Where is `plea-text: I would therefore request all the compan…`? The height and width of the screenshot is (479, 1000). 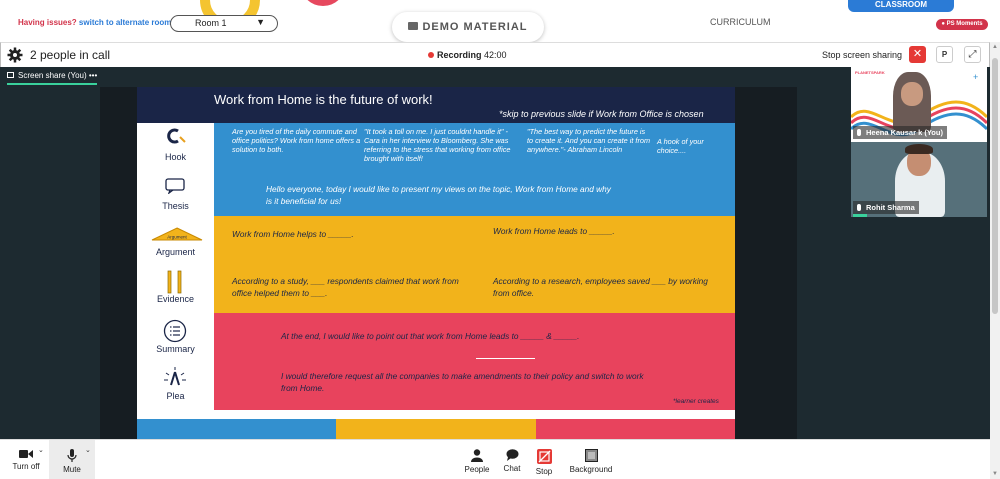
plea-text: I would therefore request all the compan… is located at coordinates (462, 382).